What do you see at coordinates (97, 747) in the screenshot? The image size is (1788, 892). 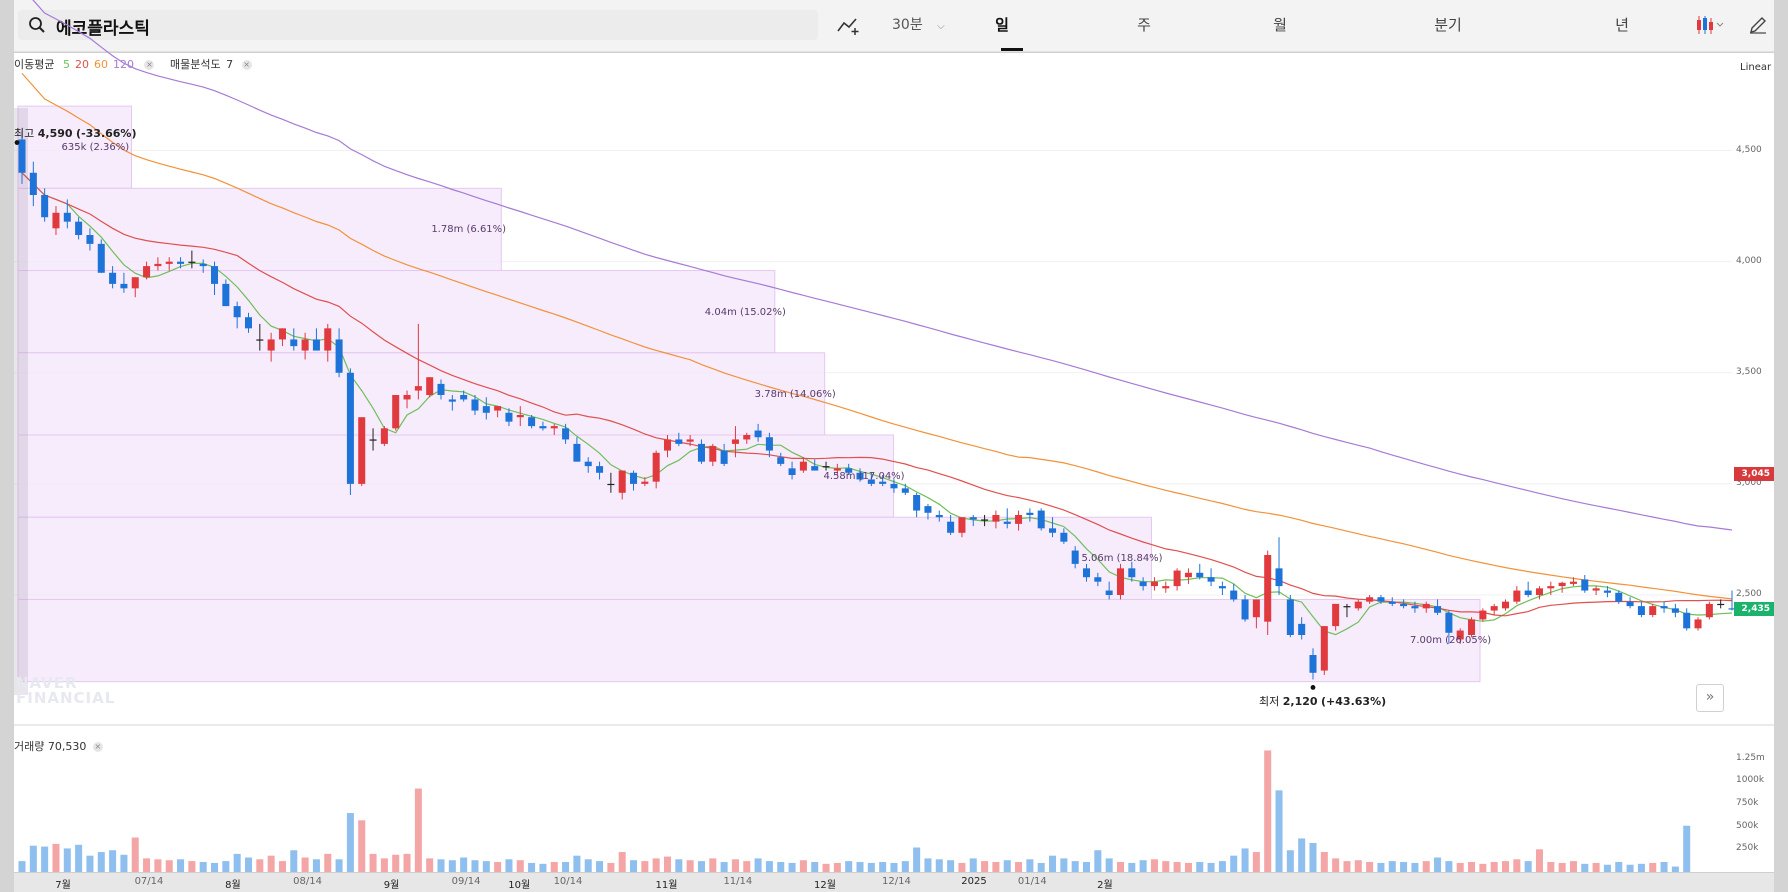 I see `close-icon: ×` at bounding box center [97, 747].